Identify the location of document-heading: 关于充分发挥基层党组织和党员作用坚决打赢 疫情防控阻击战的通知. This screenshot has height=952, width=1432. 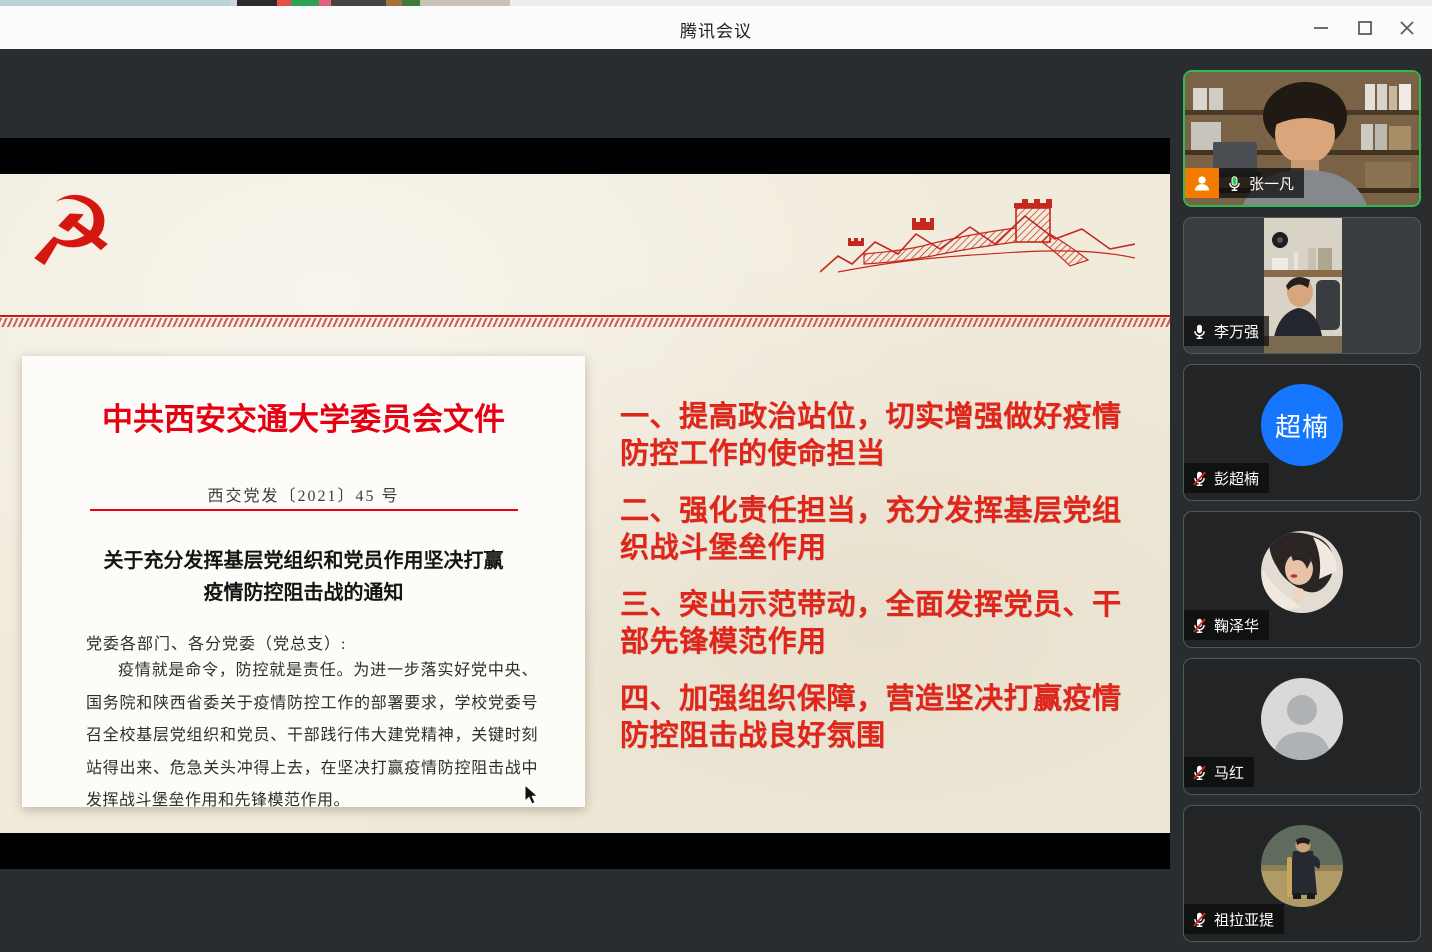
(303, 577).